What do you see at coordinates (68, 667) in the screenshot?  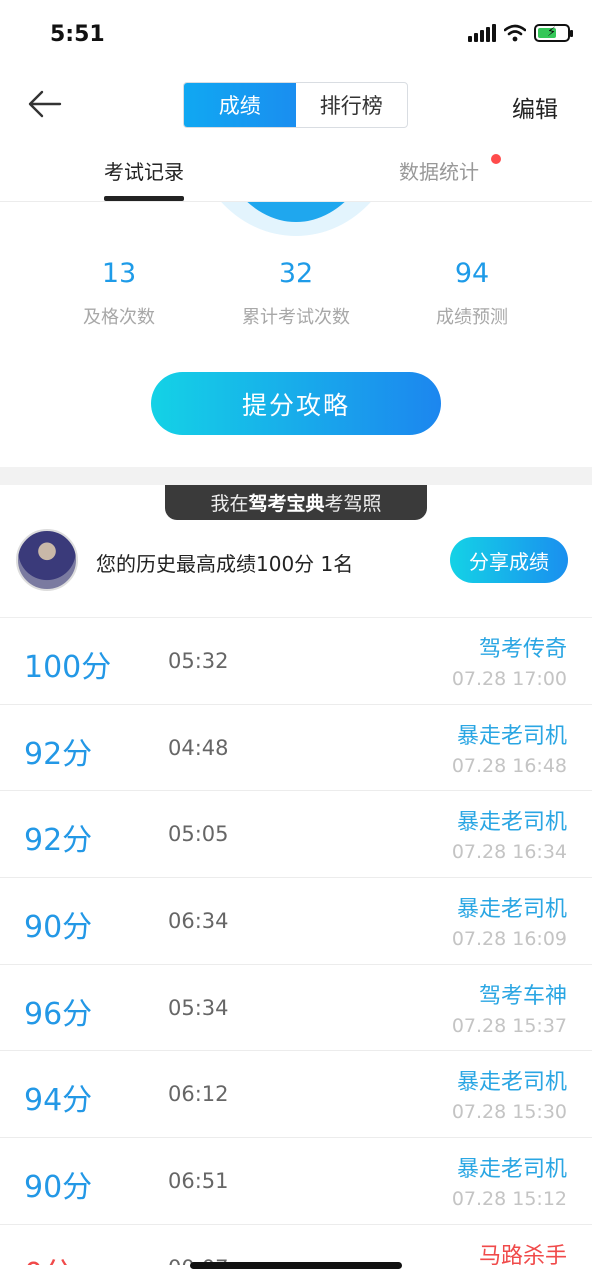 I see `record-score: 100分` at bounding box center [68, 667].